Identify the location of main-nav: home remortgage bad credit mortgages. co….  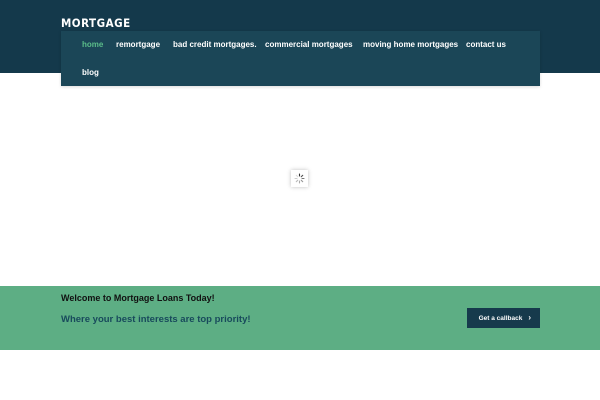
(300, 58).